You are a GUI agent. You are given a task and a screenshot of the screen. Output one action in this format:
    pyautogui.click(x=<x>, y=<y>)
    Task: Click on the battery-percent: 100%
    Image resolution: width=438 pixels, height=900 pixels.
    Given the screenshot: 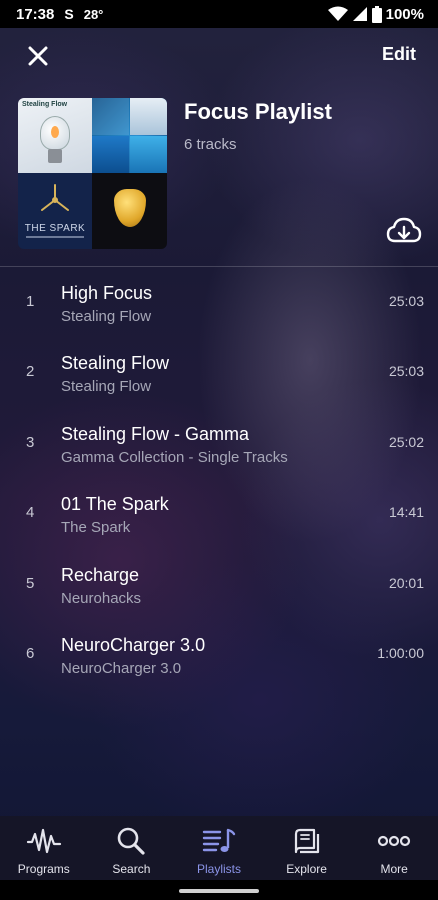 What is the action you would take?
    pyautogui.click(x=404, y=14)
    